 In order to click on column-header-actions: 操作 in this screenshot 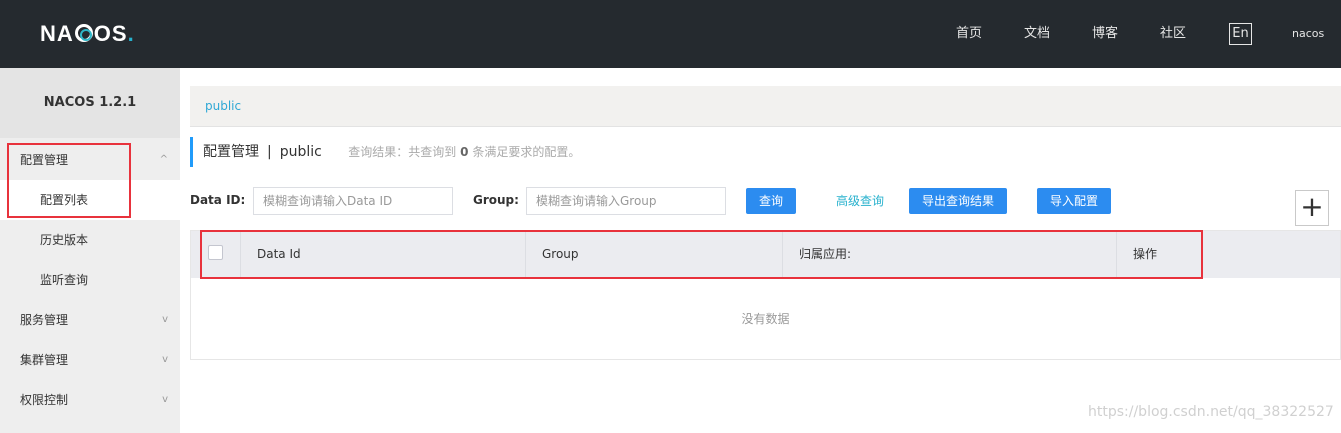, I will do `click(1145, 254)`.